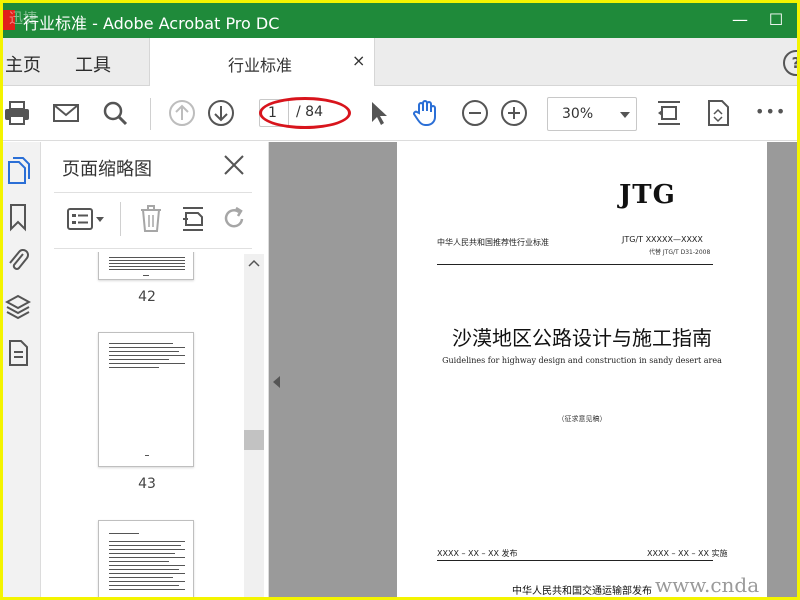 The image size is (800, 600). Describe the element at coordinates (380, 113) in the screenshot. I see `select-cursor-icon` at that location.